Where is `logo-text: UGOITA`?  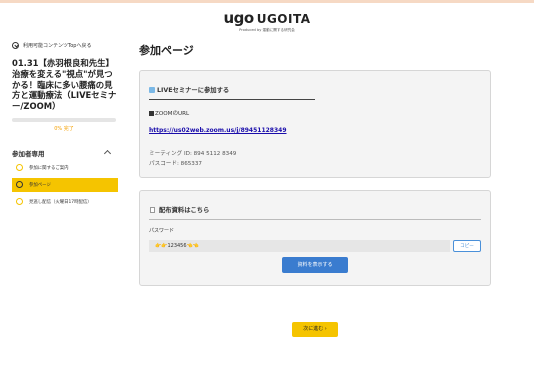 logo-text: UGOITA is located at coordinates (283, 19).